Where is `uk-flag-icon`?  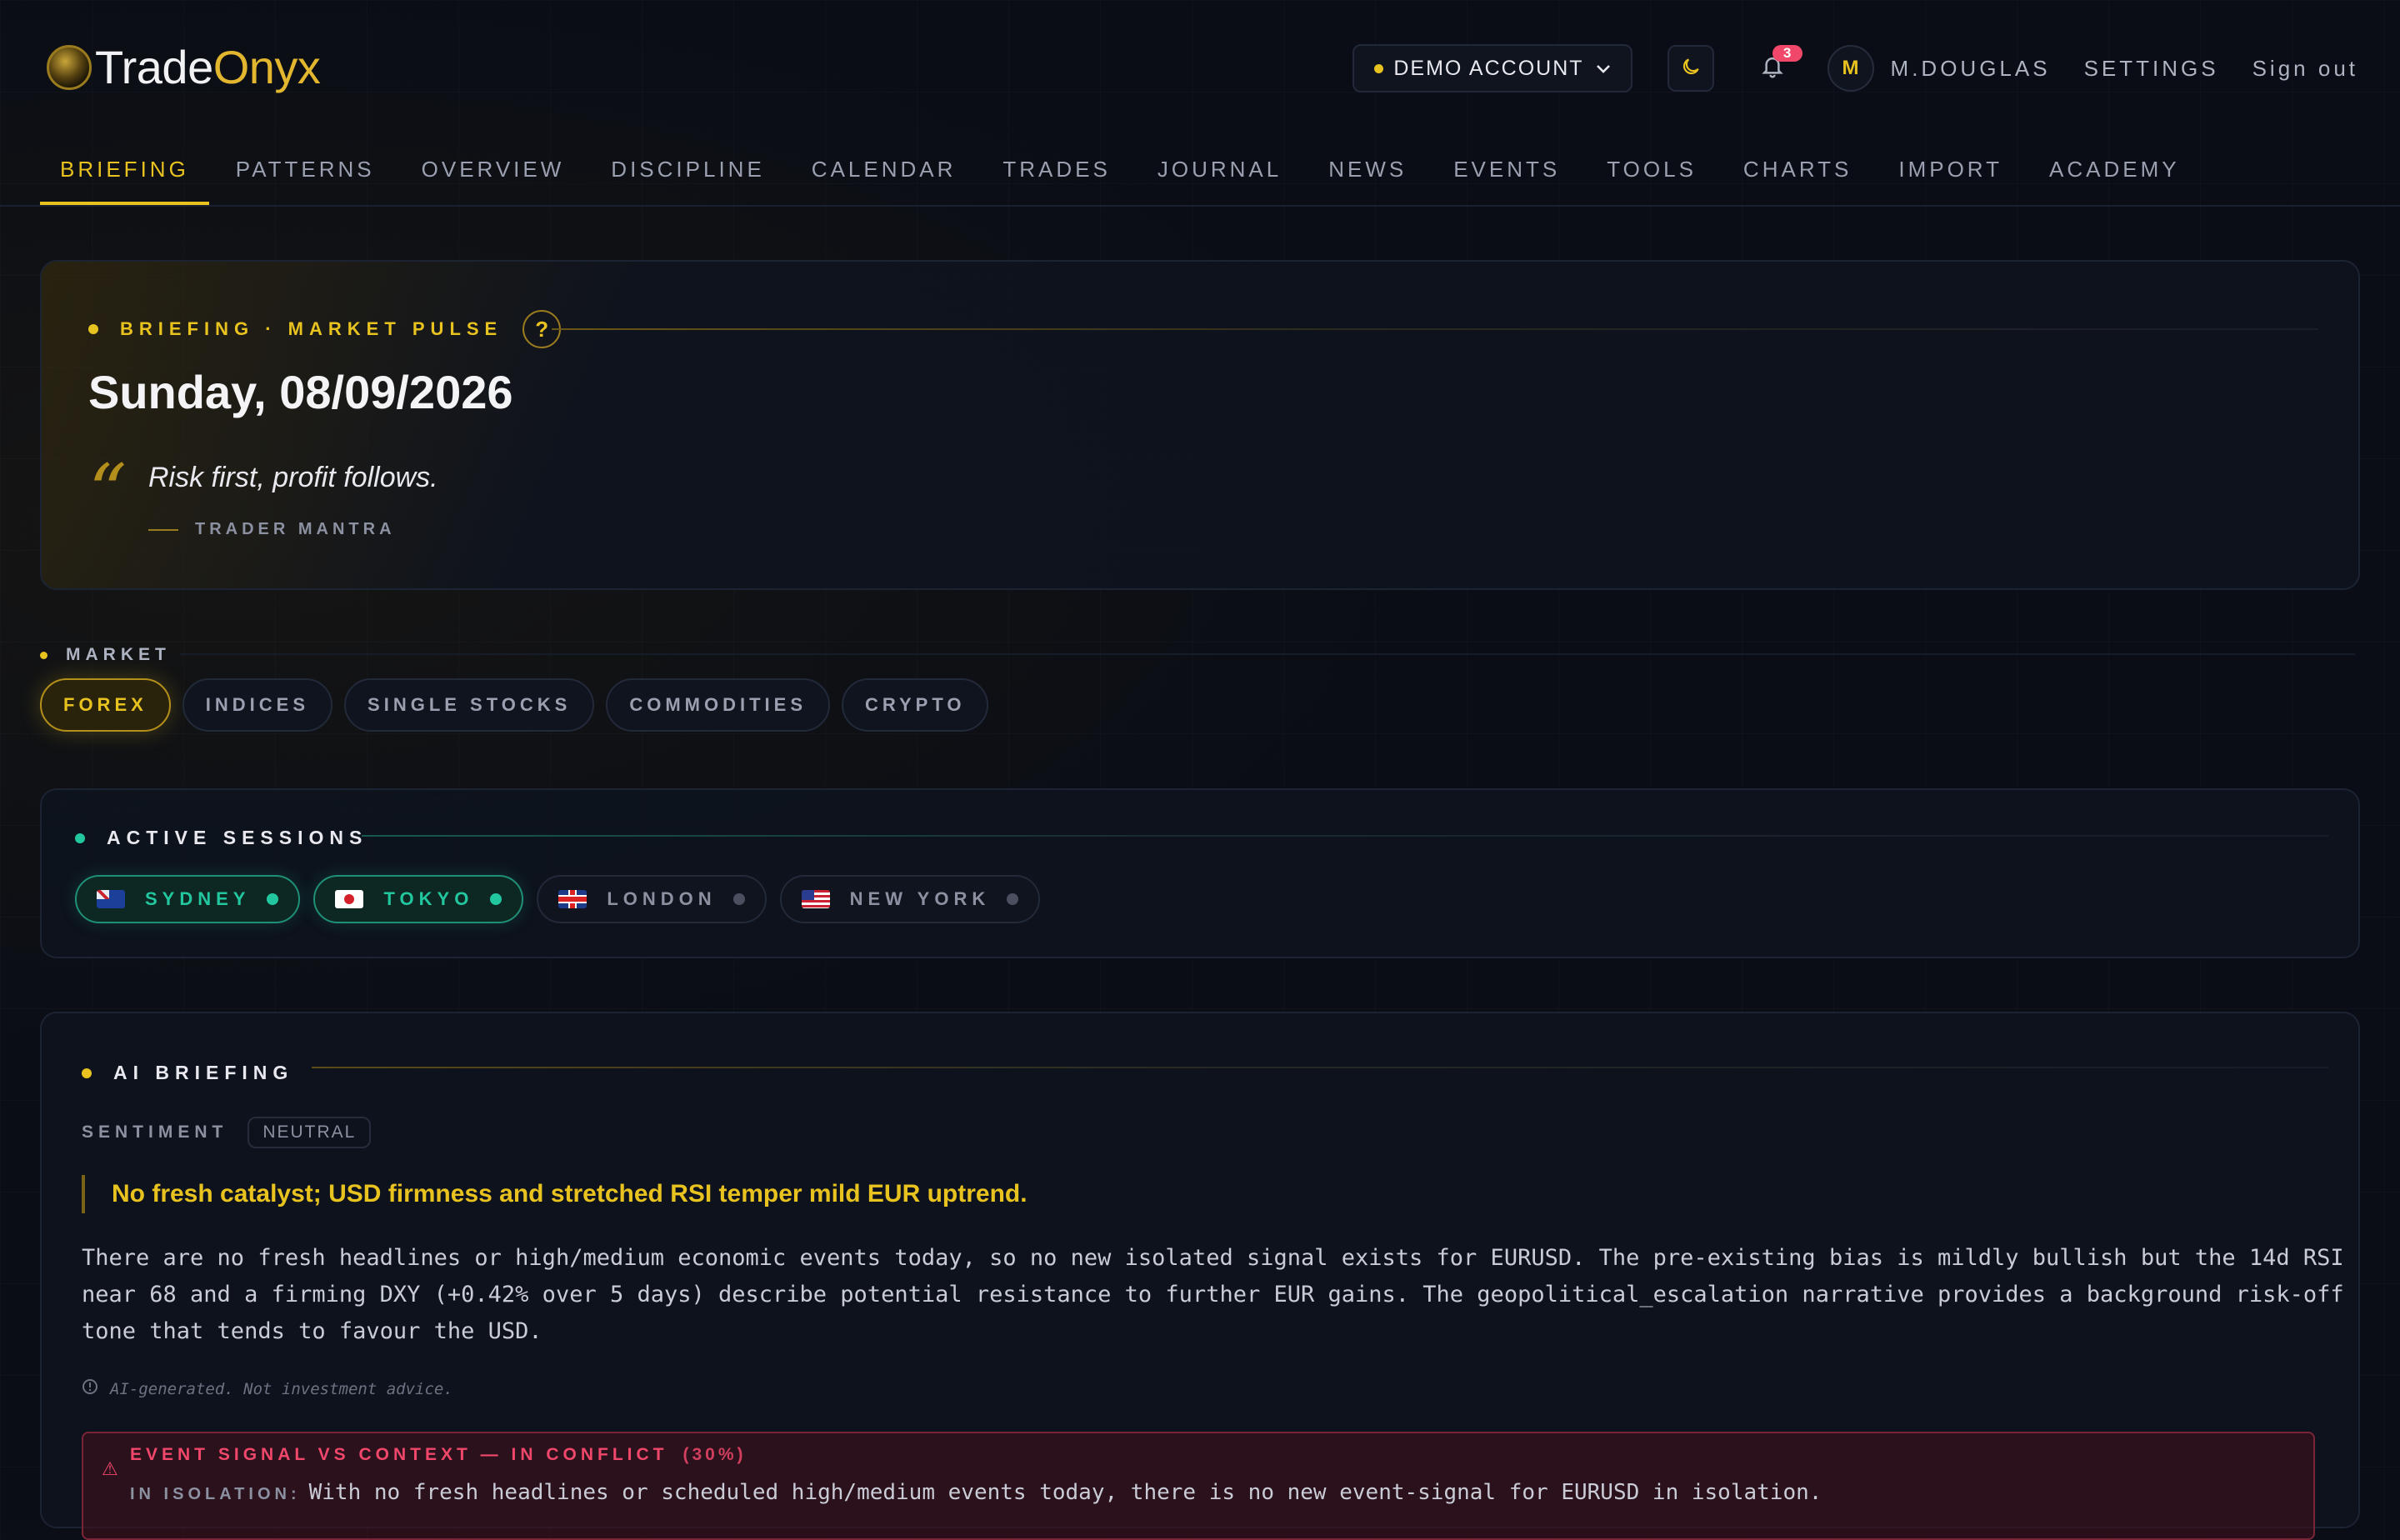
uk-flag-icon is located at coordinates (573, 899).